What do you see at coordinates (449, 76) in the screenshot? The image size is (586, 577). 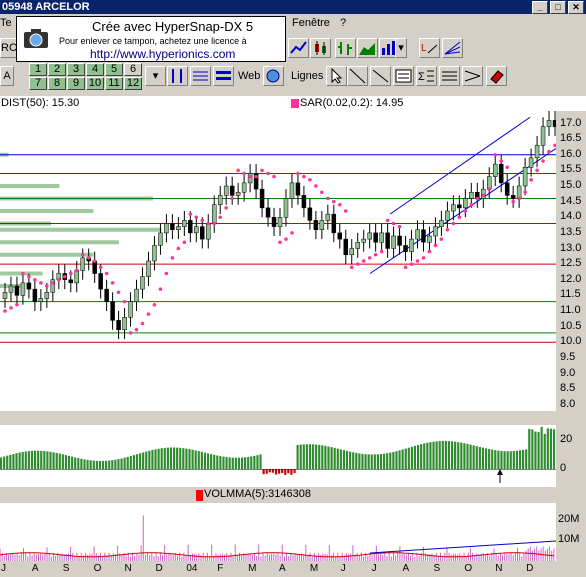 I see `hlines-icon` at bounding box center [449, 76].